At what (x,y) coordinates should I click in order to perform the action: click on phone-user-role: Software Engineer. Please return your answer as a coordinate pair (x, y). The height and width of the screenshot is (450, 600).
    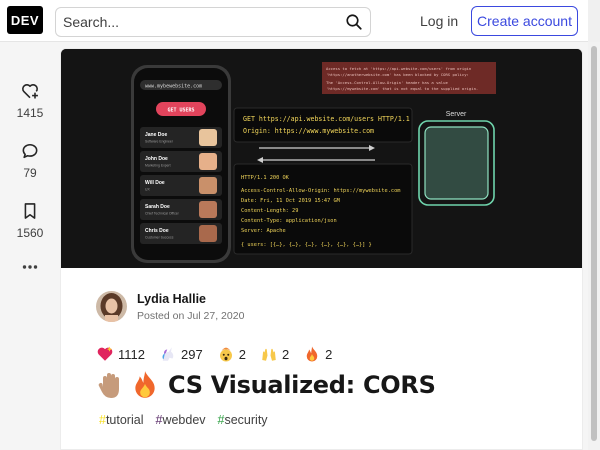
    Looking at the image, I should click on (159, 142).